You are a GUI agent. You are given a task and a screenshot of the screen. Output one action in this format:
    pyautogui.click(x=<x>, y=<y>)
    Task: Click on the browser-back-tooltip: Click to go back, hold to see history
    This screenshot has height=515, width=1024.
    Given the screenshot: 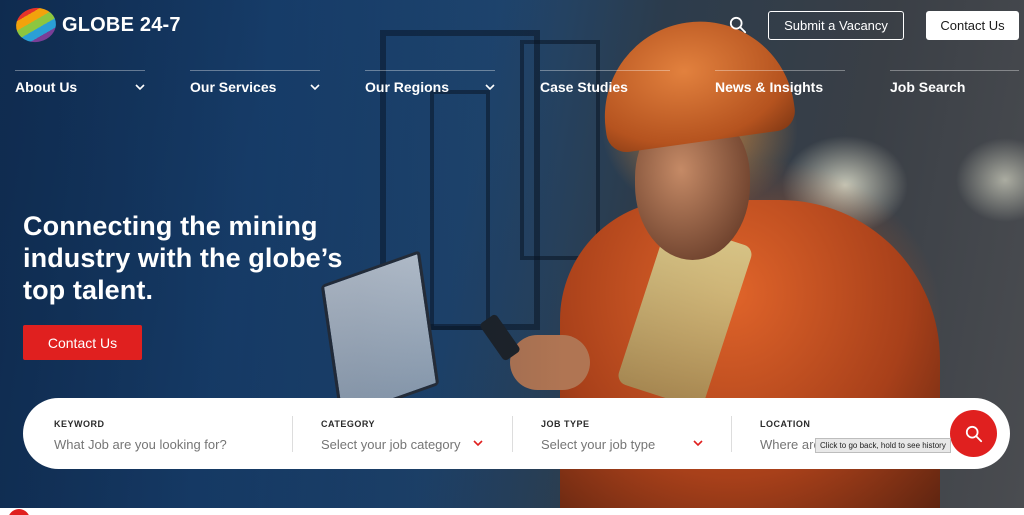 What is the action you would take?
    pyautogui.click(x=883, y=445)
    